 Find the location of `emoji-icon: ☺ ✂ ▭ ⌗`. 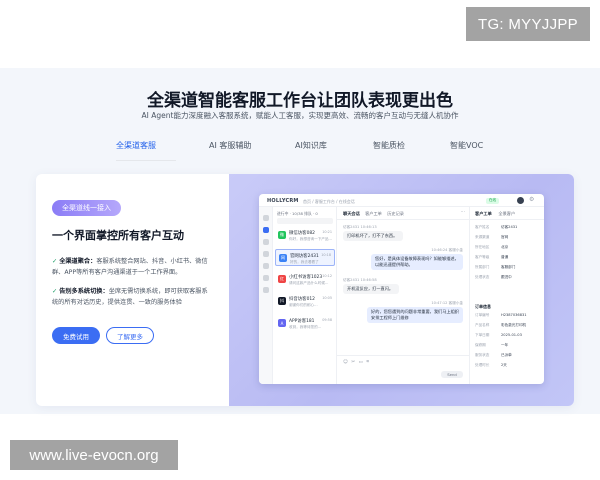

emoji-icon: ☺ ✂ ▭ ⌗ is located at coordinates (356, 362).